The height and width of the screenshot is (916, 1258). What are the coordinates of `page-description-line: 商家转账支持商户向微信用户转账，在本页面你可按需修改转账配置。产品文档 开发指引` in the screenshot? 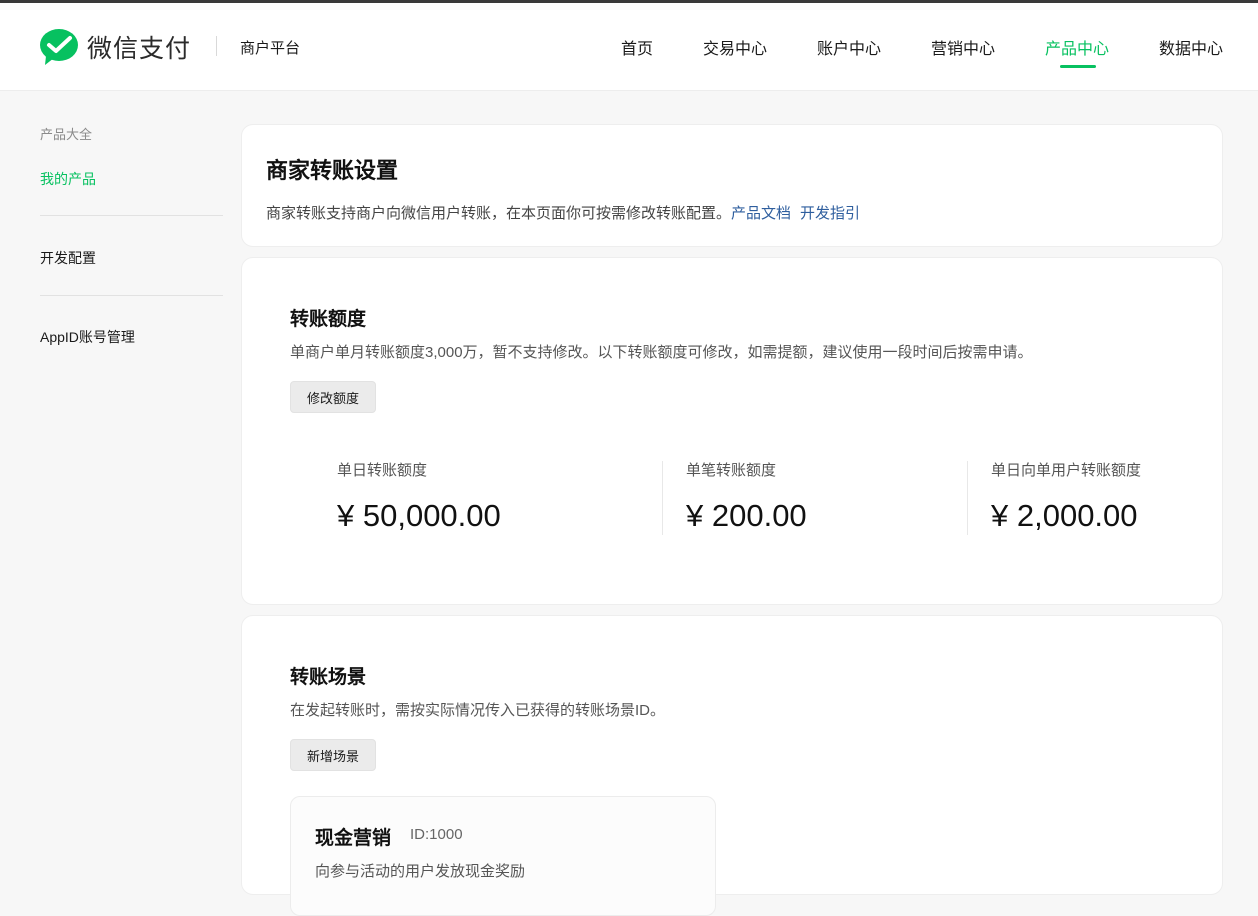 It's located at (563, 212).